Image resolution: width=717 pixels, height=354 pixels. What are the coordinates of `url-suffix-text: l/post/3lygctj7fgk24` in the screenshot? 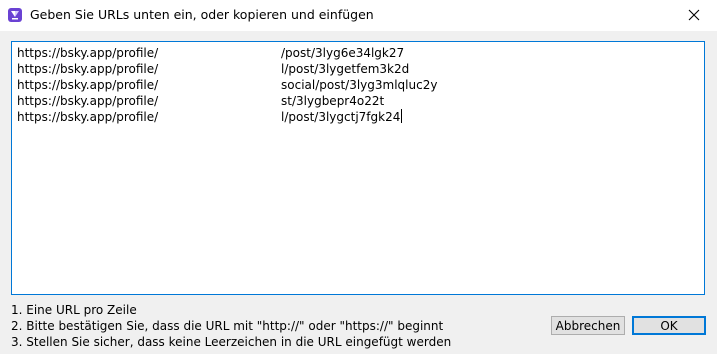 It's located at (341, 117).